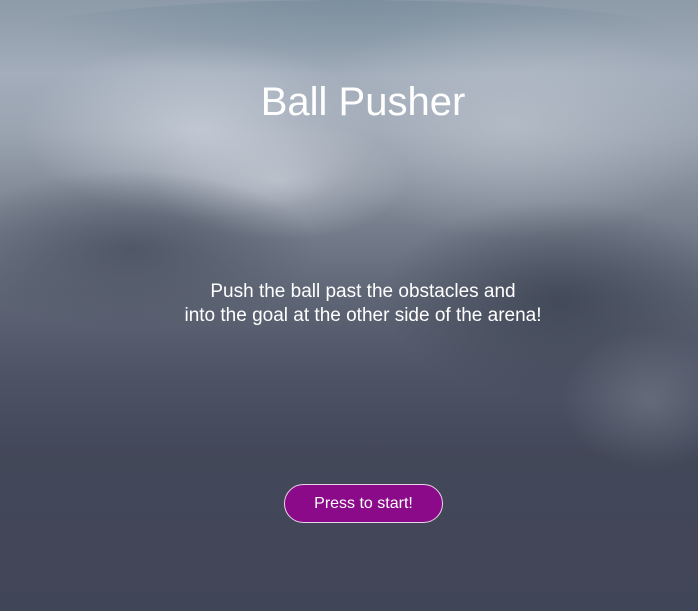  Describe the element at coordinates (363, 291) in the screenshot. I see `game-description-line-1: Push the ball past the obstacles and` at that location.